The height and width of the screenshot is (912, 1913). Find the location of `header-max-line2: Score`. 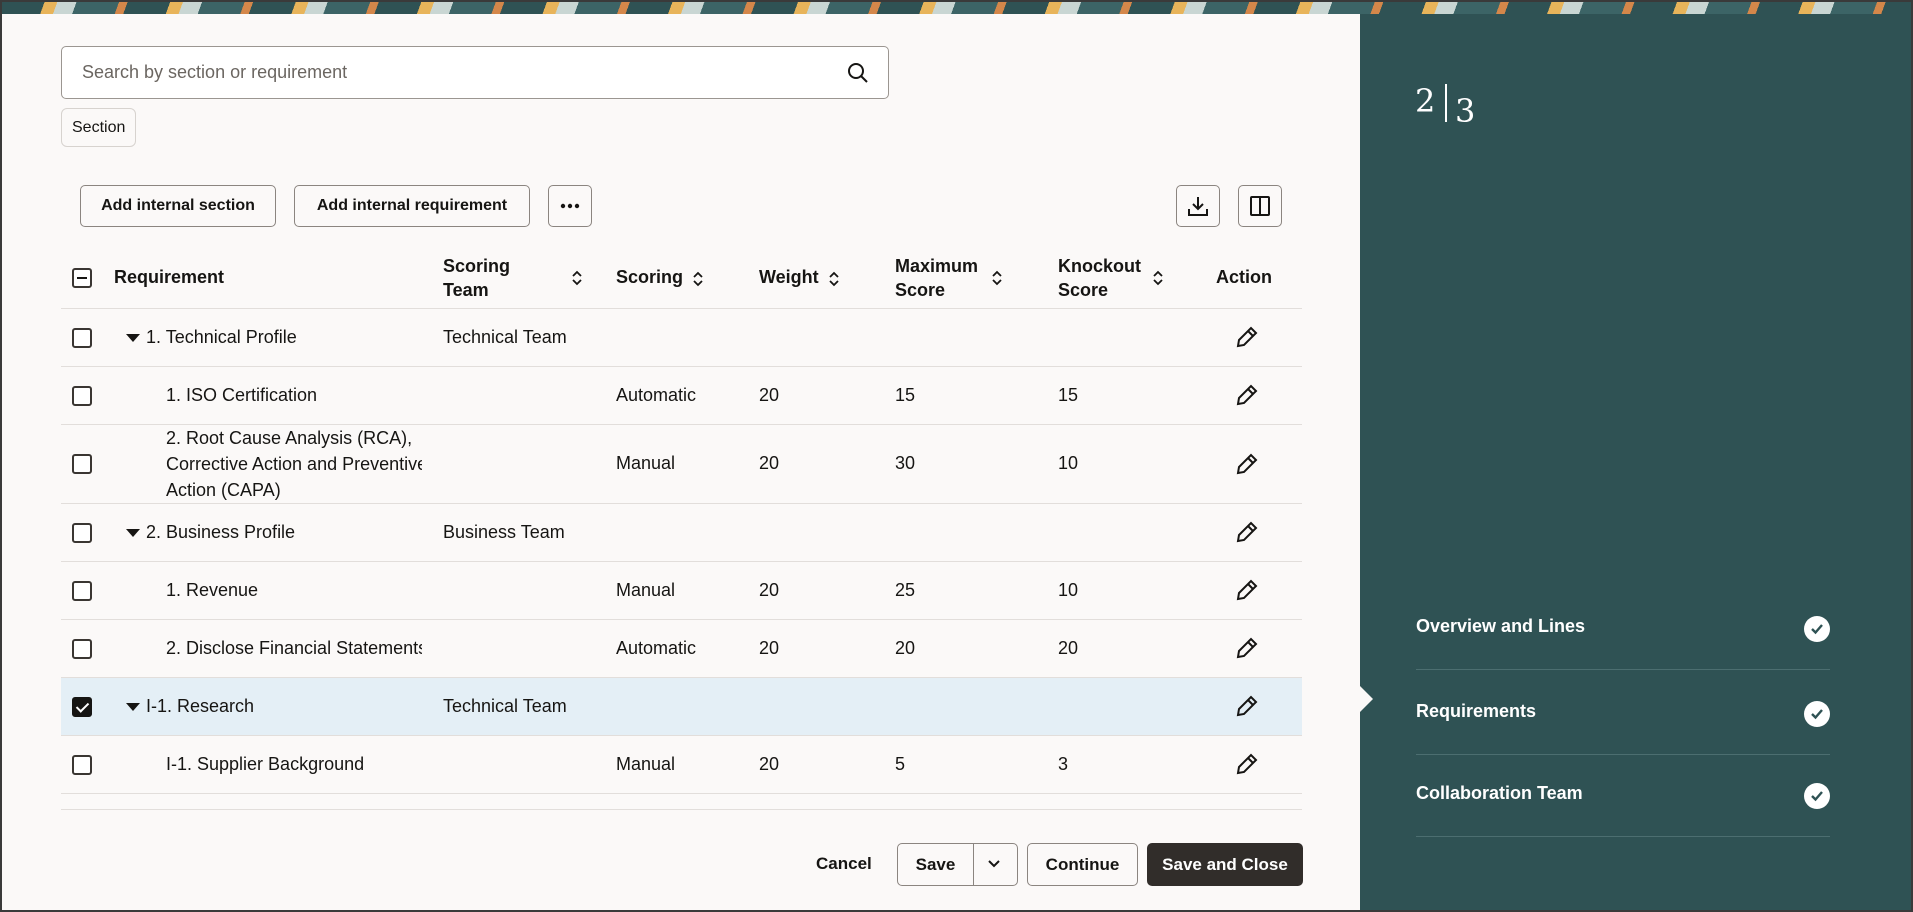

header-max-line2: Score is located at coordinates (920, 289).